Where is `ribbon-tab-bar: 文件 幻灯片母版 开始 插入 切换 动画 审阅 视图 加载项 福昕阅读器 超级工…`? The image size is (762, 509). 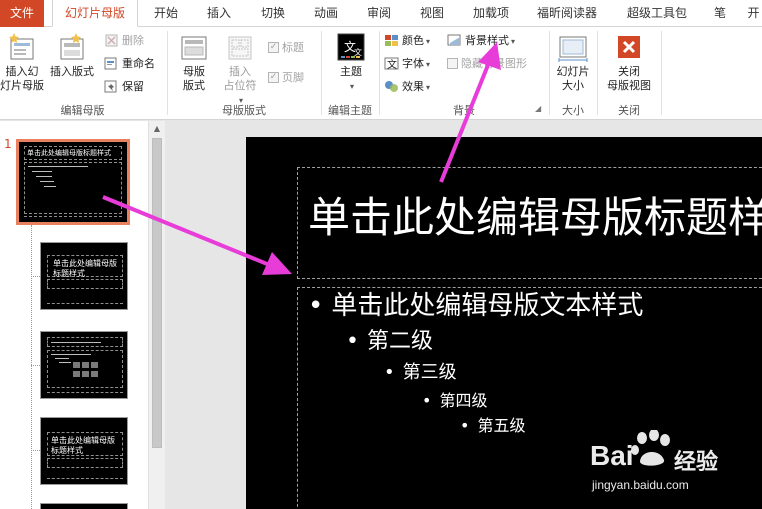
ribbon-tab-bar: 文件 幻灯片母版 开始 插入 切换 动画 审阅 视图 加载项 福昕阅读器 超级工… is located at coordinates (381, 13).